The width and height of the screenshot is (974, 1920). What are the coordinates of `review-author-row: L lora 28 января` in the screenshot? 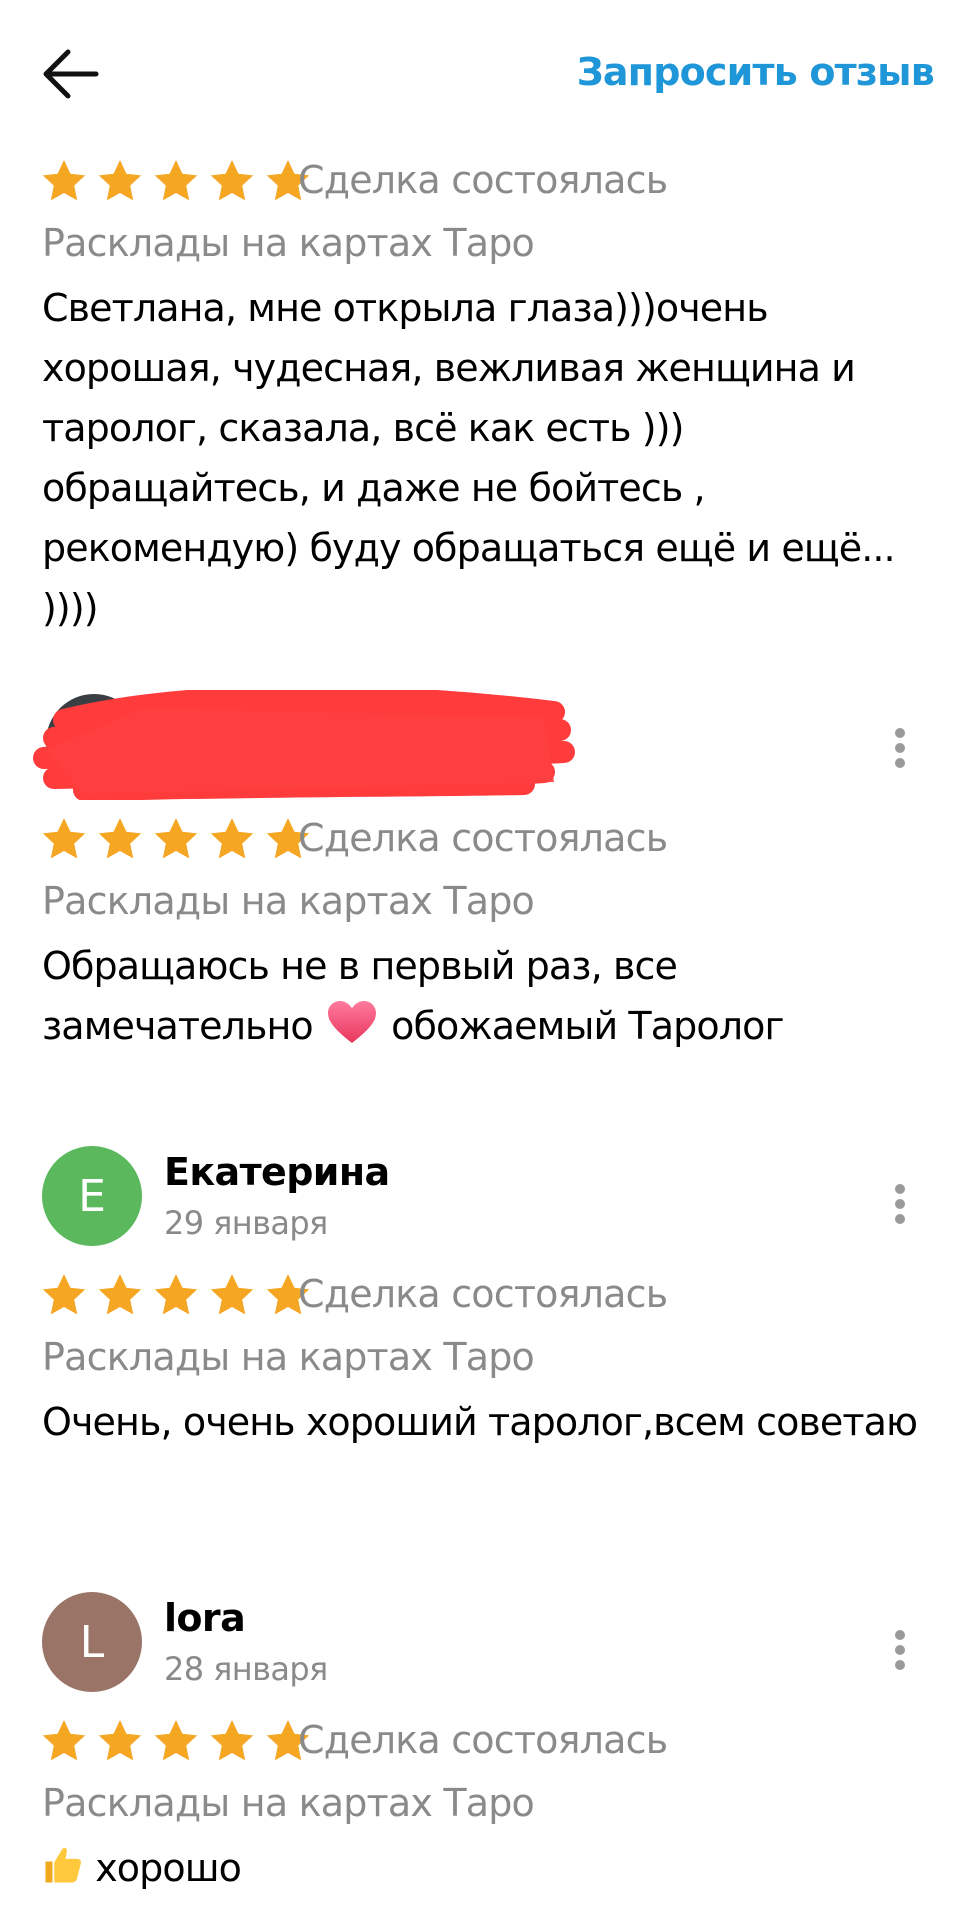 It's located at (487, 1652).